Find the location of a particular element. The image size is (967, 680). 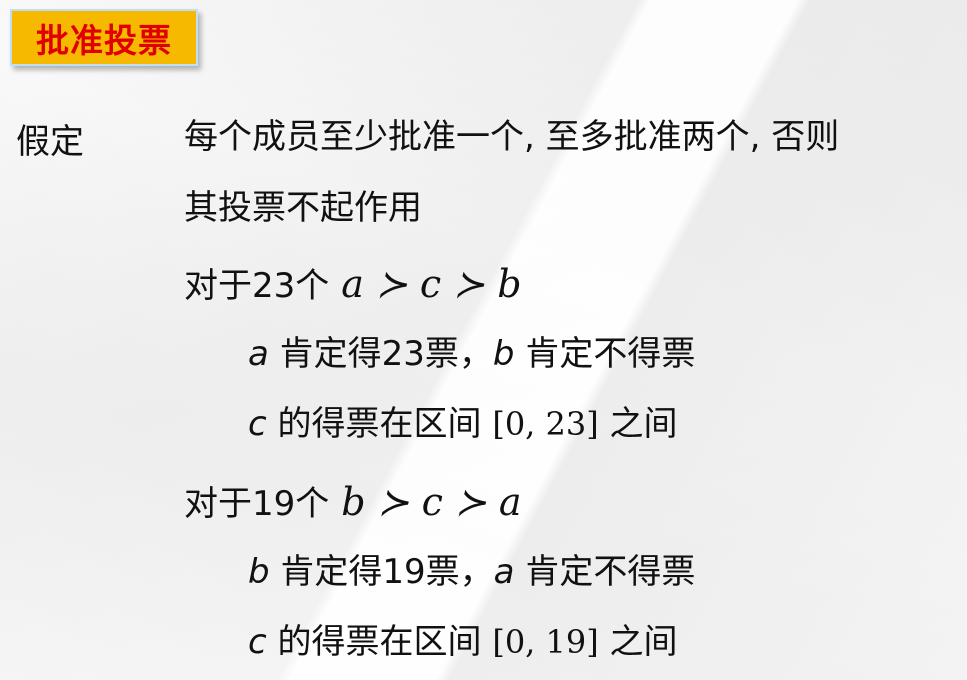

group-23-detail-1: a 肯定得23票，b 肯定不得票 is located at coordinates (471, 354).